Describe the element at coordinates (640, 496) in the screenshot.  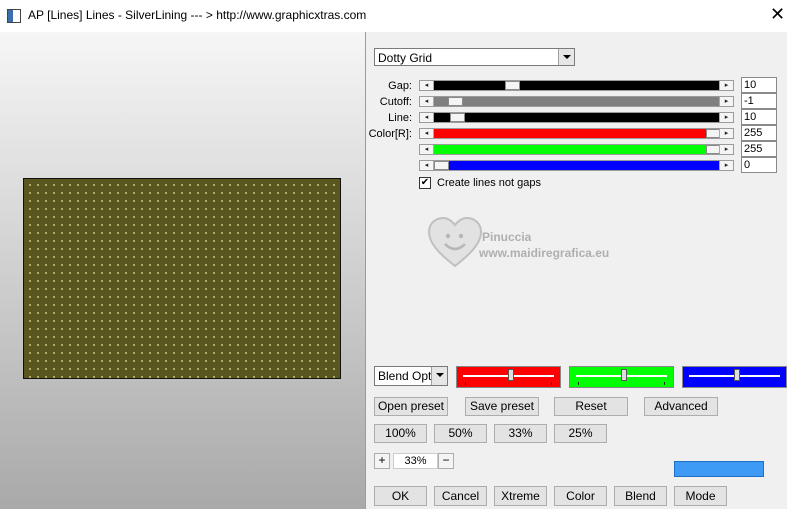
I see `blend-button: Blend` at that location.